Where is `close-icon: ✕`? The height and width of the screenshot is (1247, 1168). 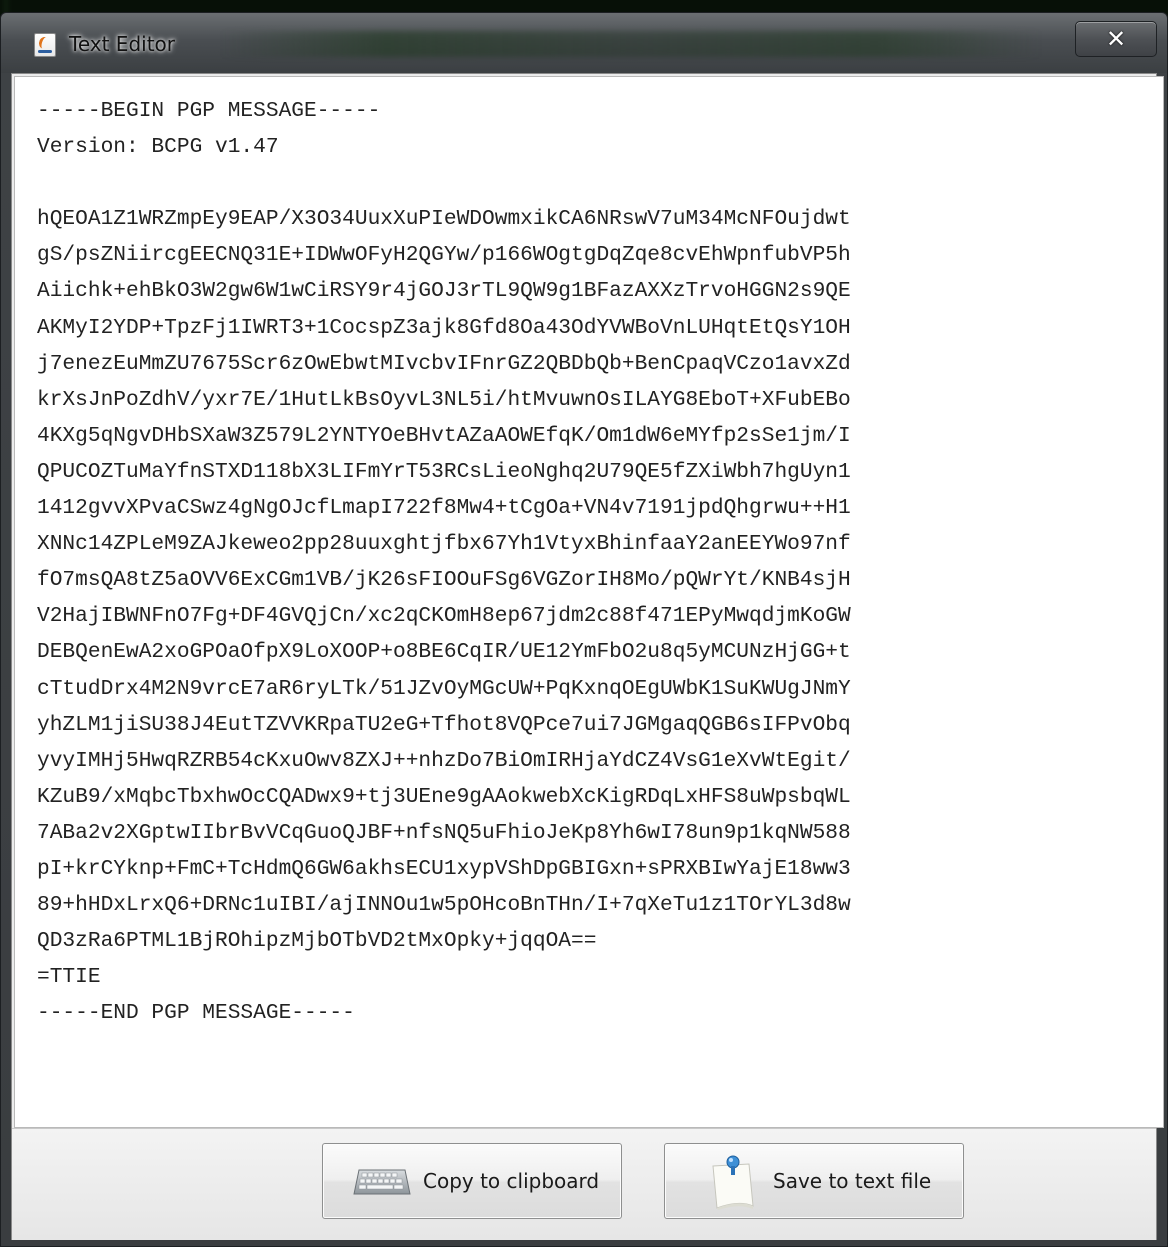 close-icon: ✕ is located at coordinates (1116, 39).